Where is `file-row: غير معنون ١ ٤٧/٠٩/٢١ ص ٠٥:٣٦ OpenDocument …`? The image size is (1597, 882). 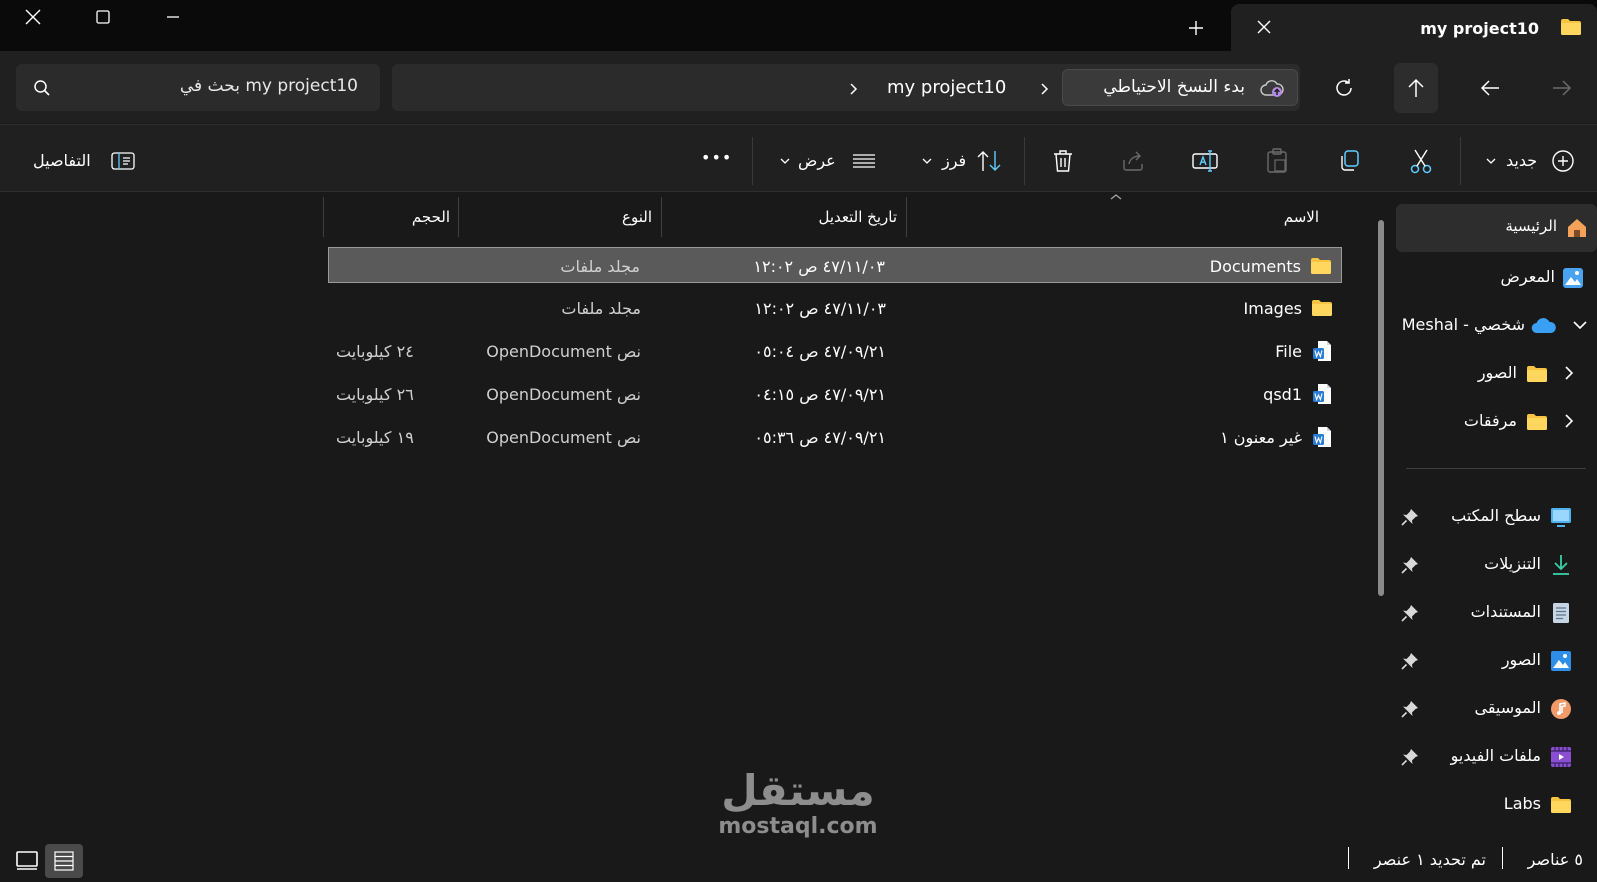
file-row: غير معنون ١ ٤٧/٠٩/٢١ ص ٠٥:٣٦ OpenDocument … is located at coordinates (835, 437).